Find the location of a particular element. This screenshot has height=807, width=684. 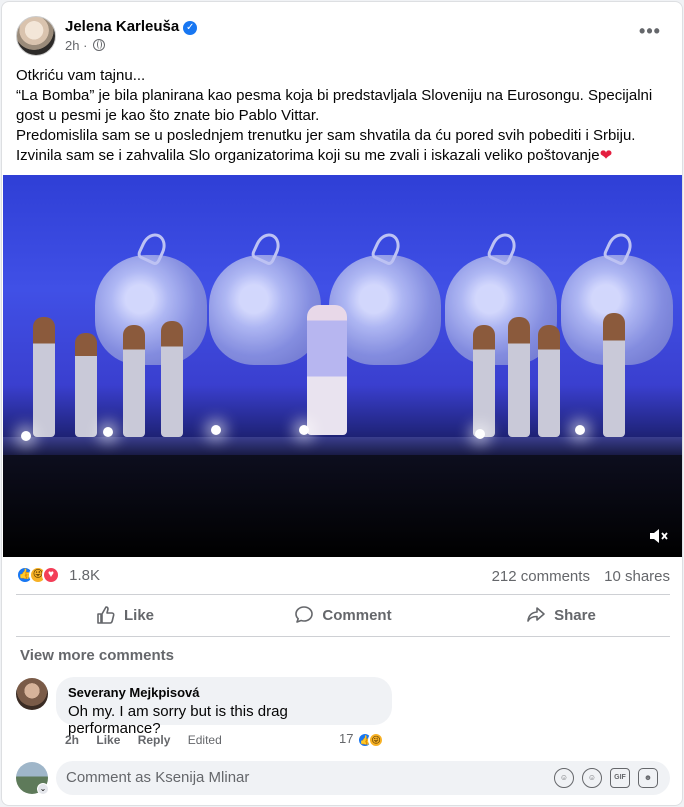

view-more-comments-link: View more comments is located at coordinates (97, 655).